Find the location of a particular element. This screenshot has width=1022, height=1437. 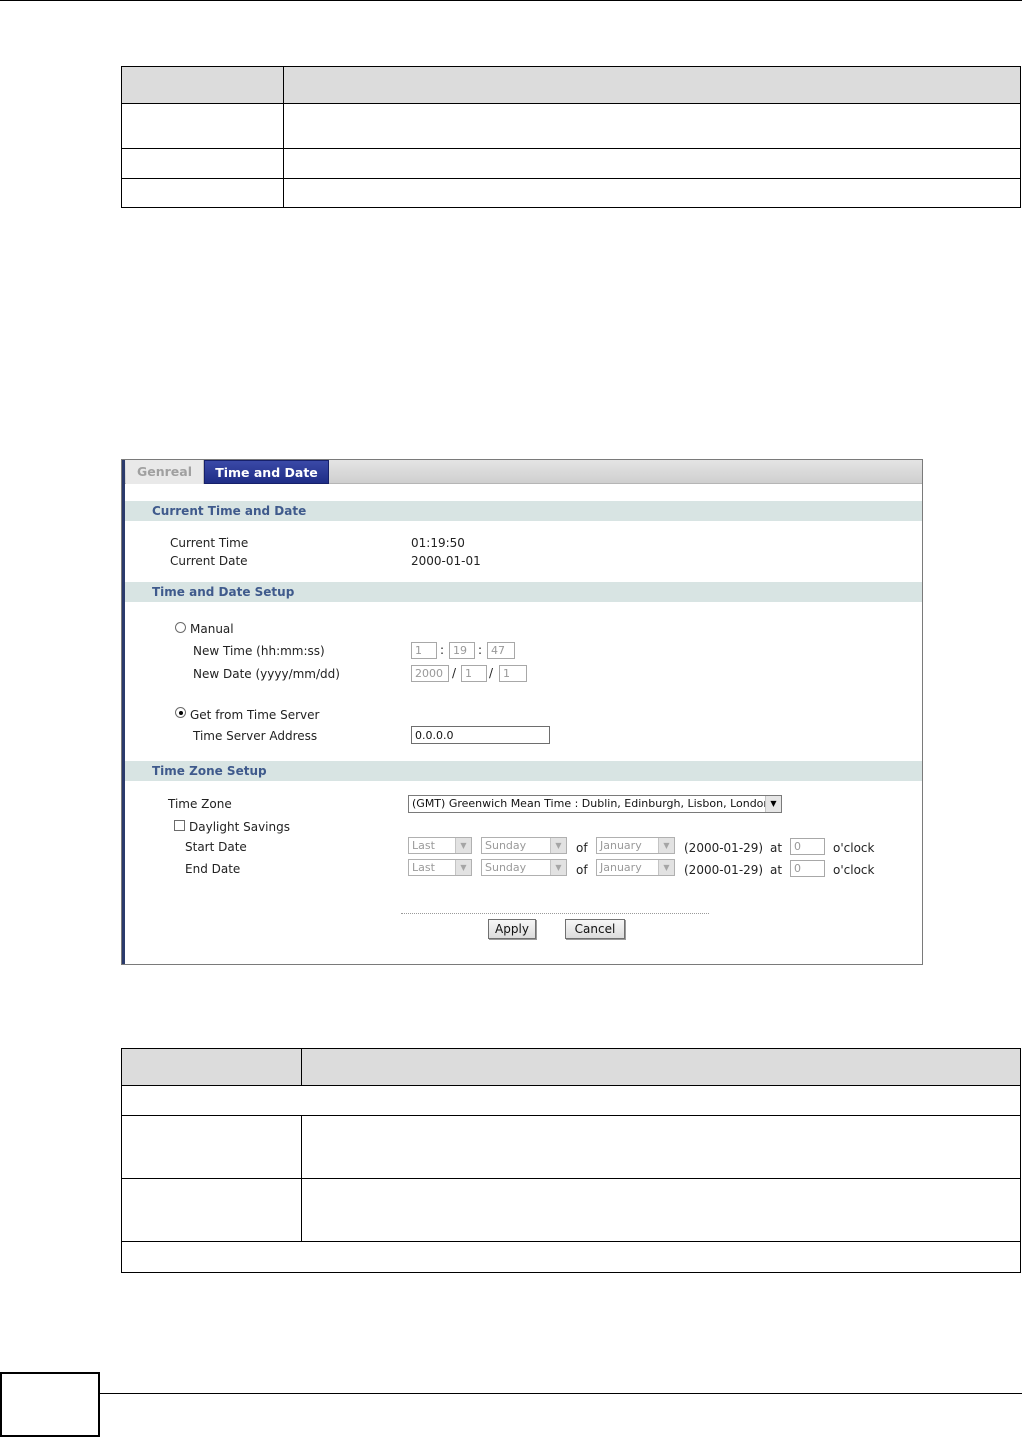

tab-bar: Genreal Time and Date is located at coordinates (522, 472).